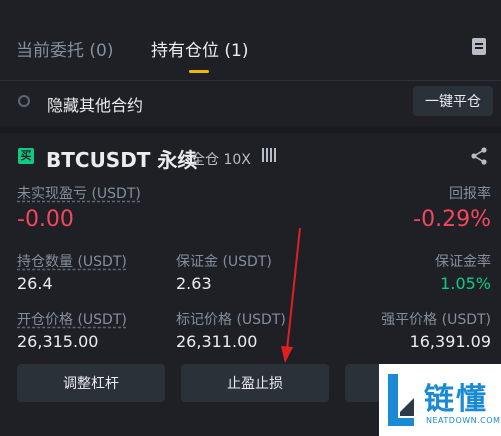 The width and height of the screenshot is (501, 436). Describe the element at coordinates (95, 104) in the screenshot. I see `hide-other-label: 隐藏其他合约` at that location.